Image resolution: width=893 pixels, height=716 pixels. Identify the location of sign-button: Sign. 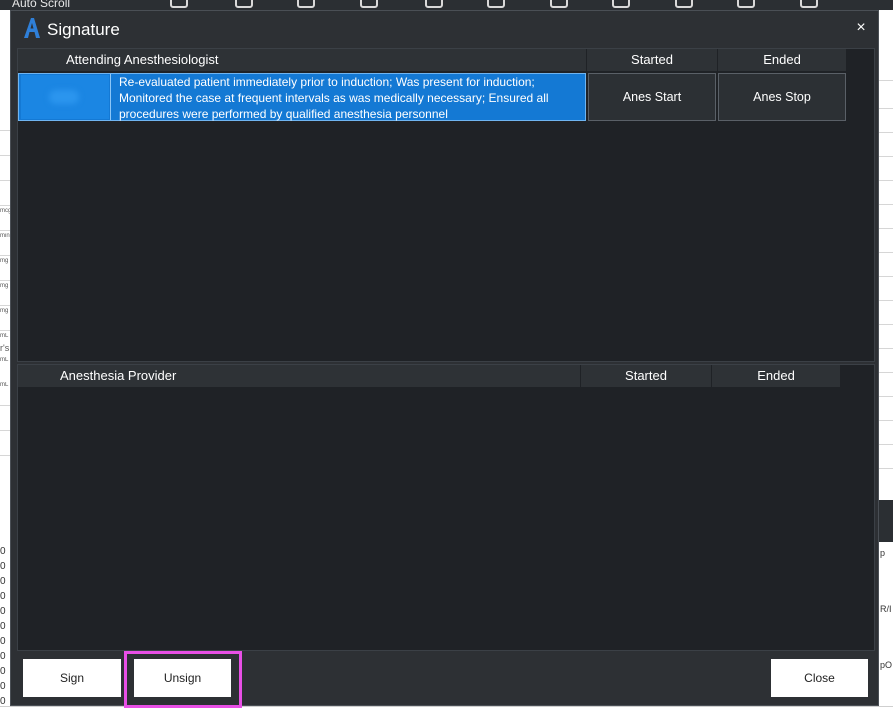
(72, 678).